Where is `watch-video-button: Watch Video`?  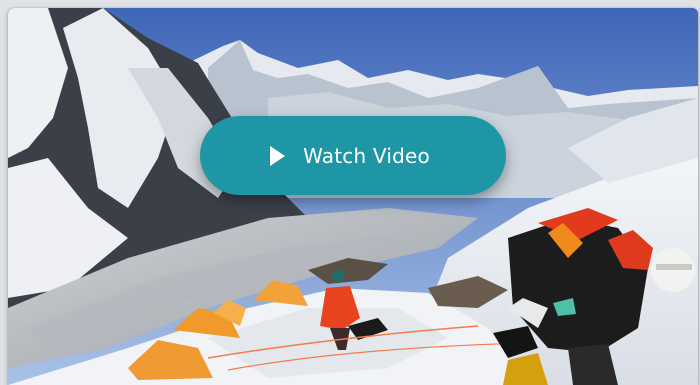
watch-video-button: Watch Video is located at coordinates (353, 155).